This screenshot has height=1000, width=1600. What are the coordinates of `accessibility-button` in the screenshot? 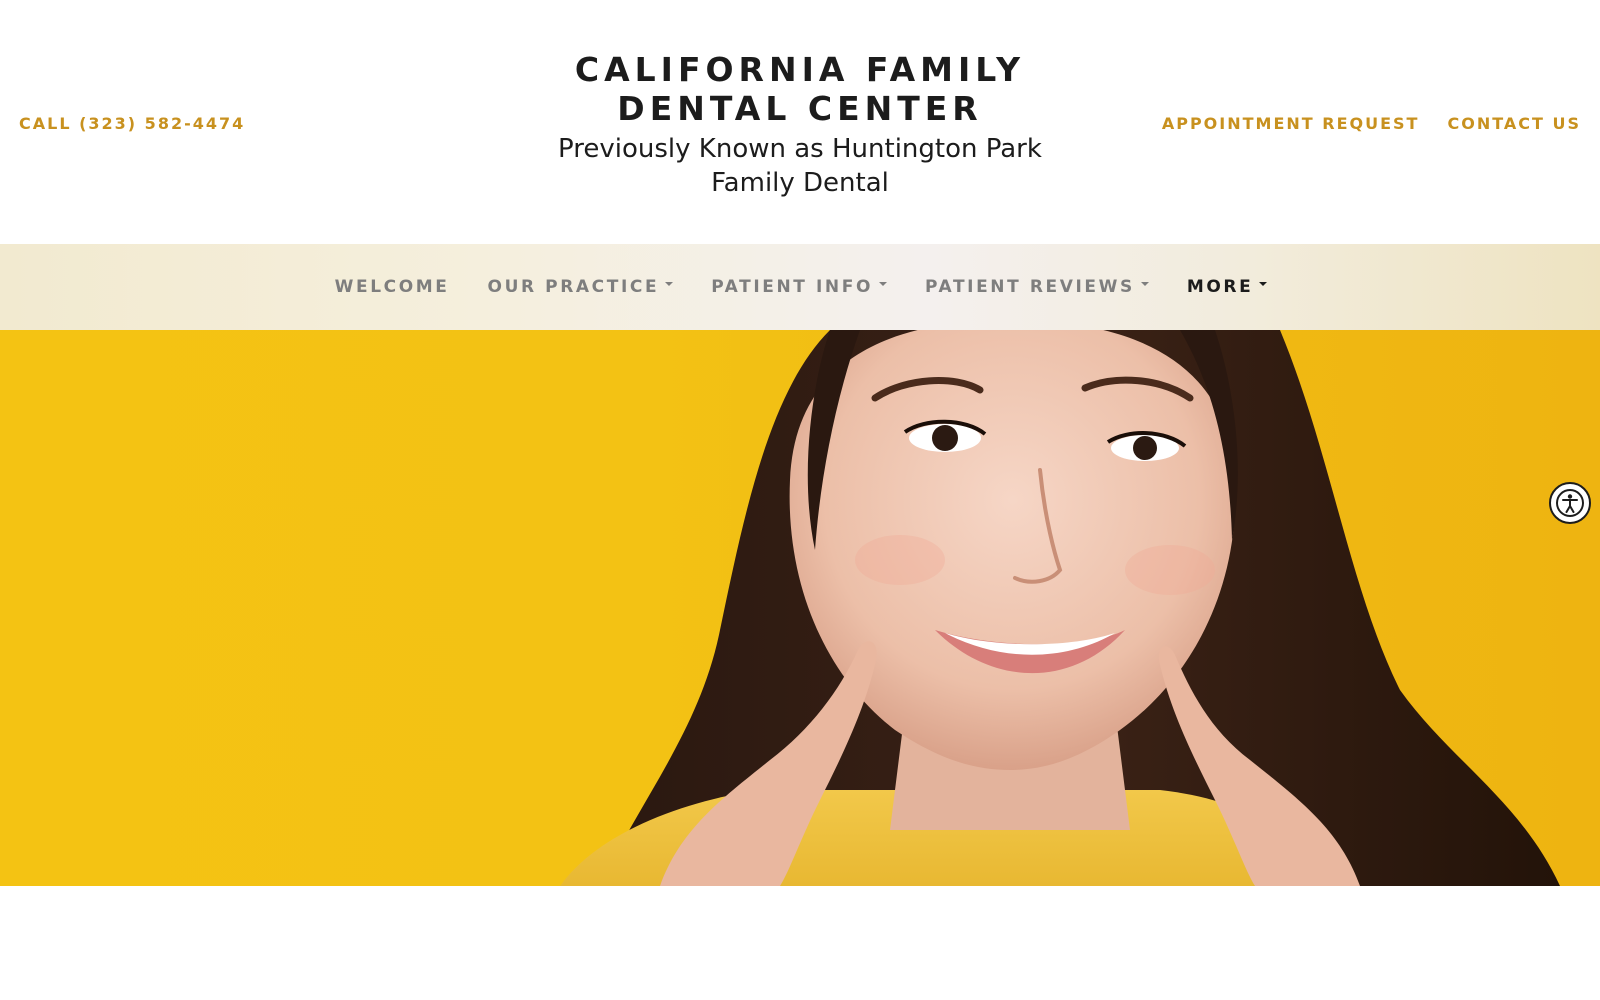 It's located at (1570, 503).